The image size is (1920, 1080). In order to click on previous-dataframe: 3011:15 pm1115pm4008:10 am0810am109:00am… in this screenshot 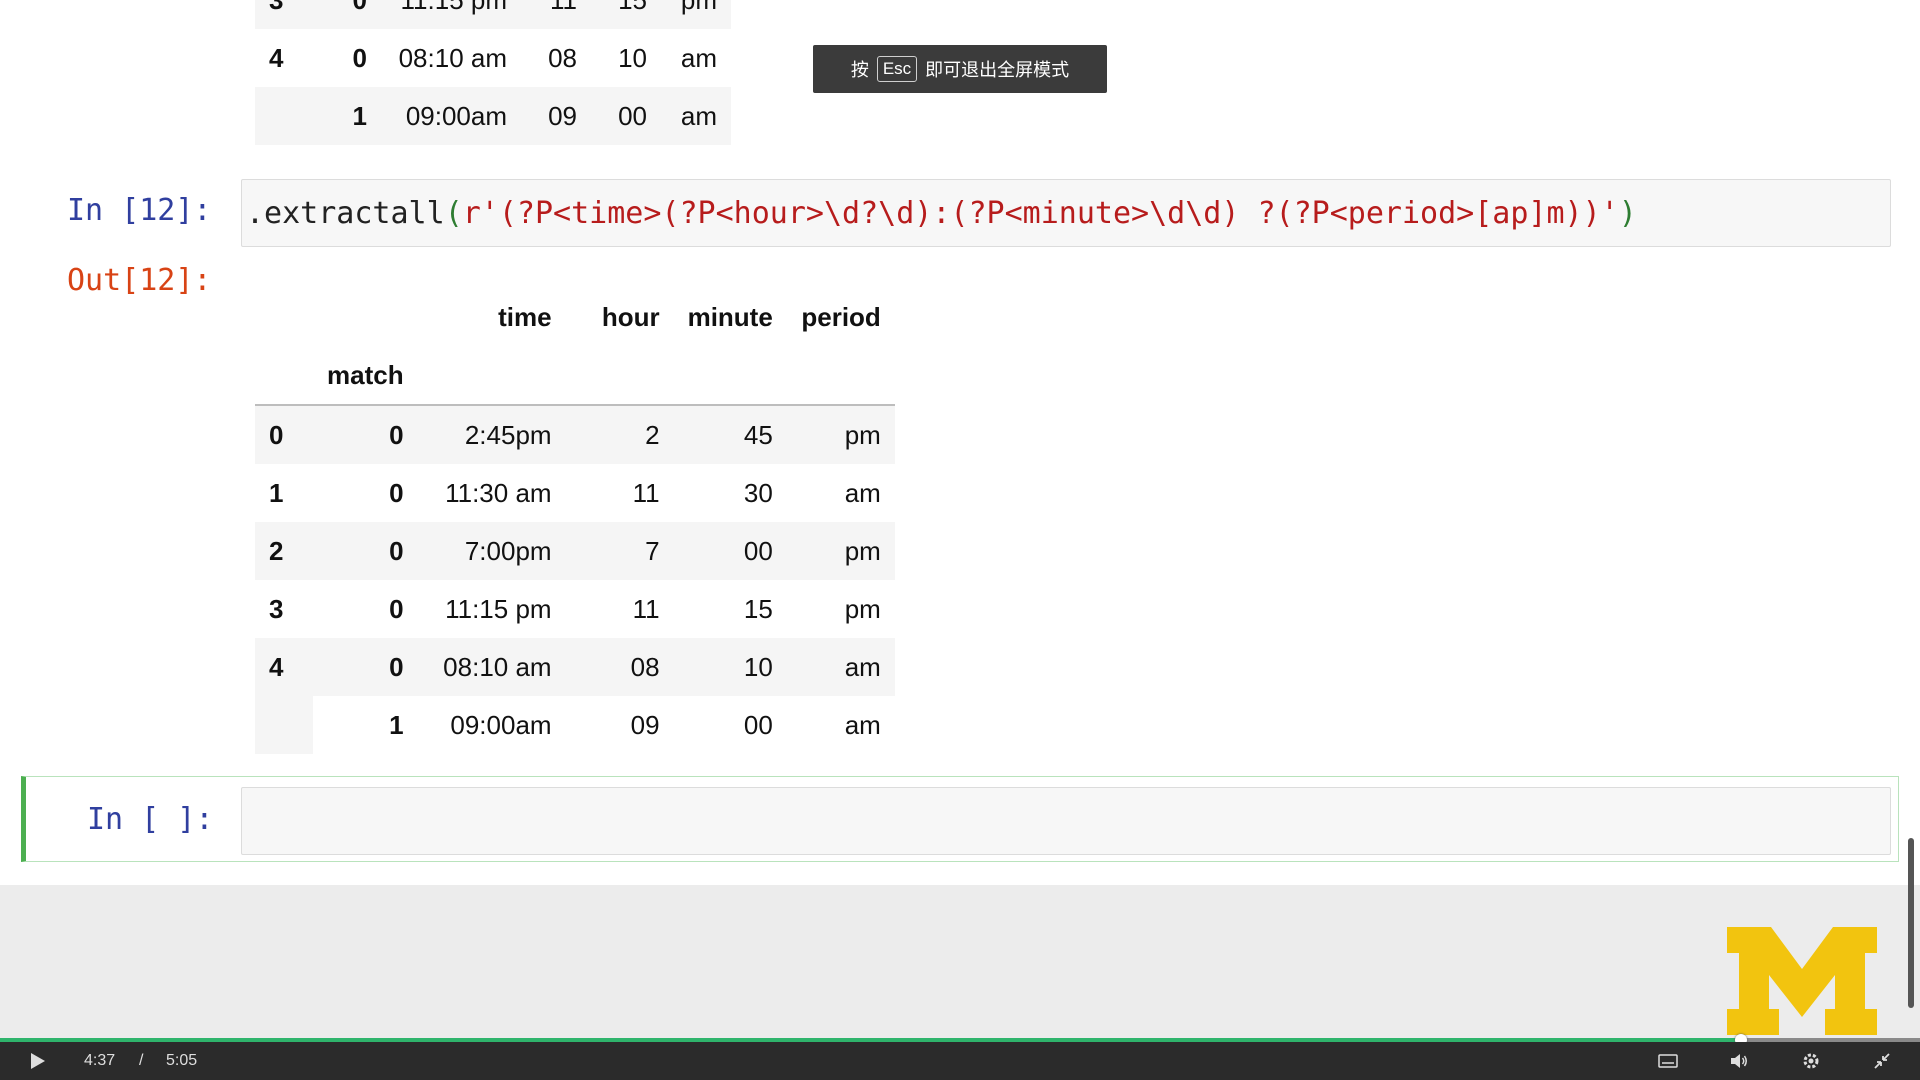, I will do `click(493, 72)`.